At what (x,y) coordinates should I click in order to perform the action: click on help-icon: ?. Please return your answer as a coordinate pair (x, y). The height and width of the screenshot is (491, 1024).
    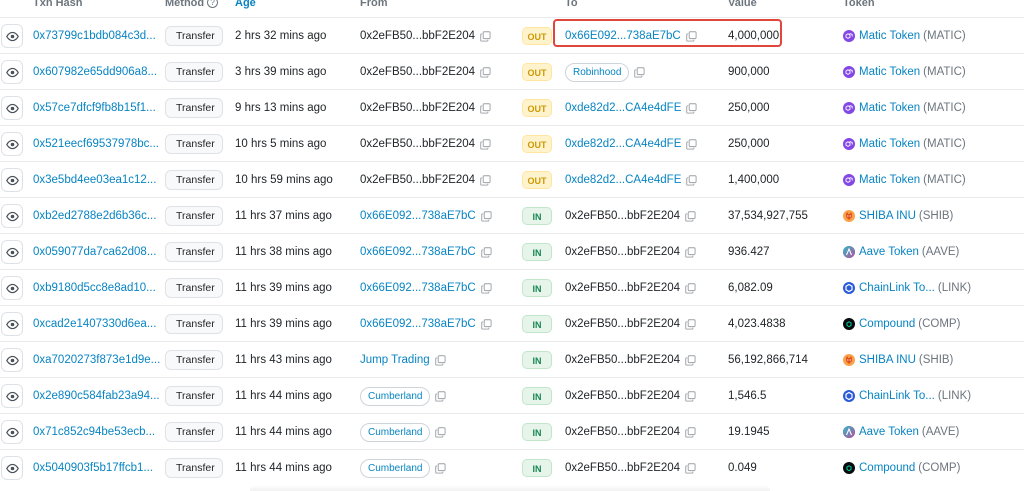
    Looking at the image, I should click on (213, 4).